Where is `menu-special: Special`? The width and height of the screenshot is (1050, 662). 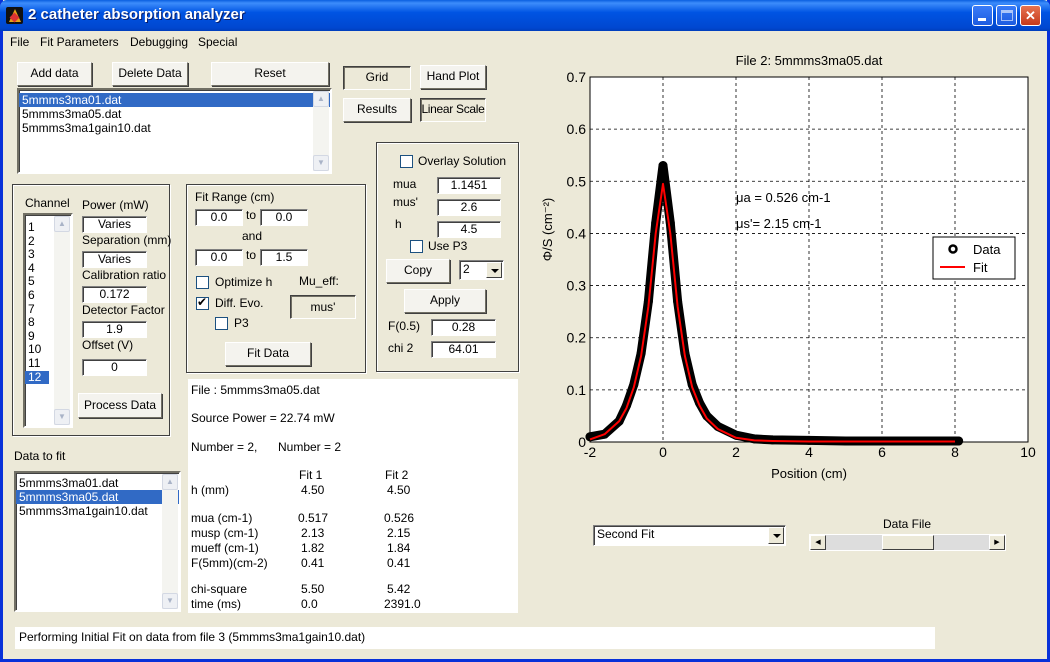
menu-special: Special is located at coordinates (217, 42).